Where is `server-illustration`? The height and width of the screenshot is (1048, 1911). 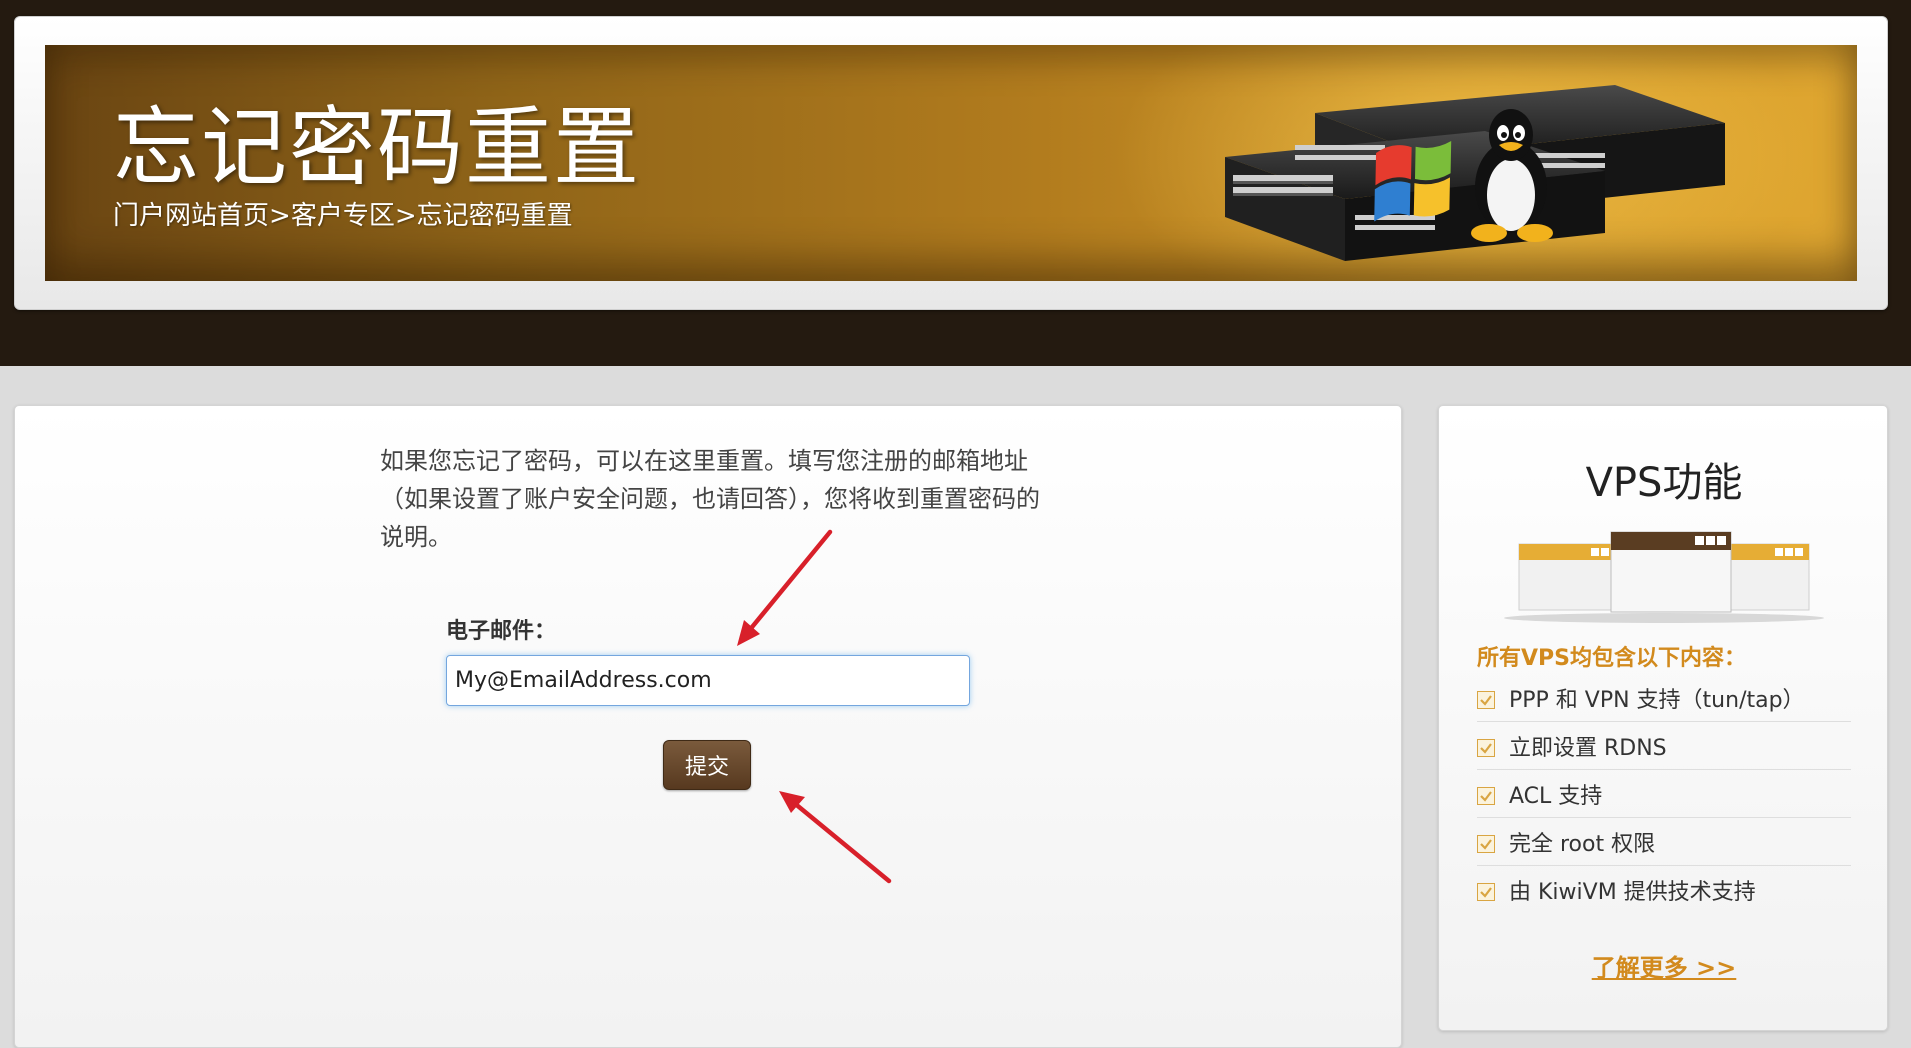
server-illustration is located at coordinates (1475, 173).